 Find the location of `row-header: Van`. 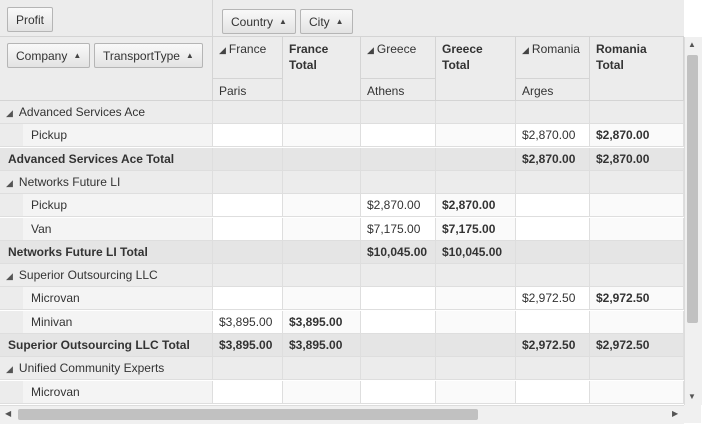

row-header: Van is located at coordinates (118, 229).